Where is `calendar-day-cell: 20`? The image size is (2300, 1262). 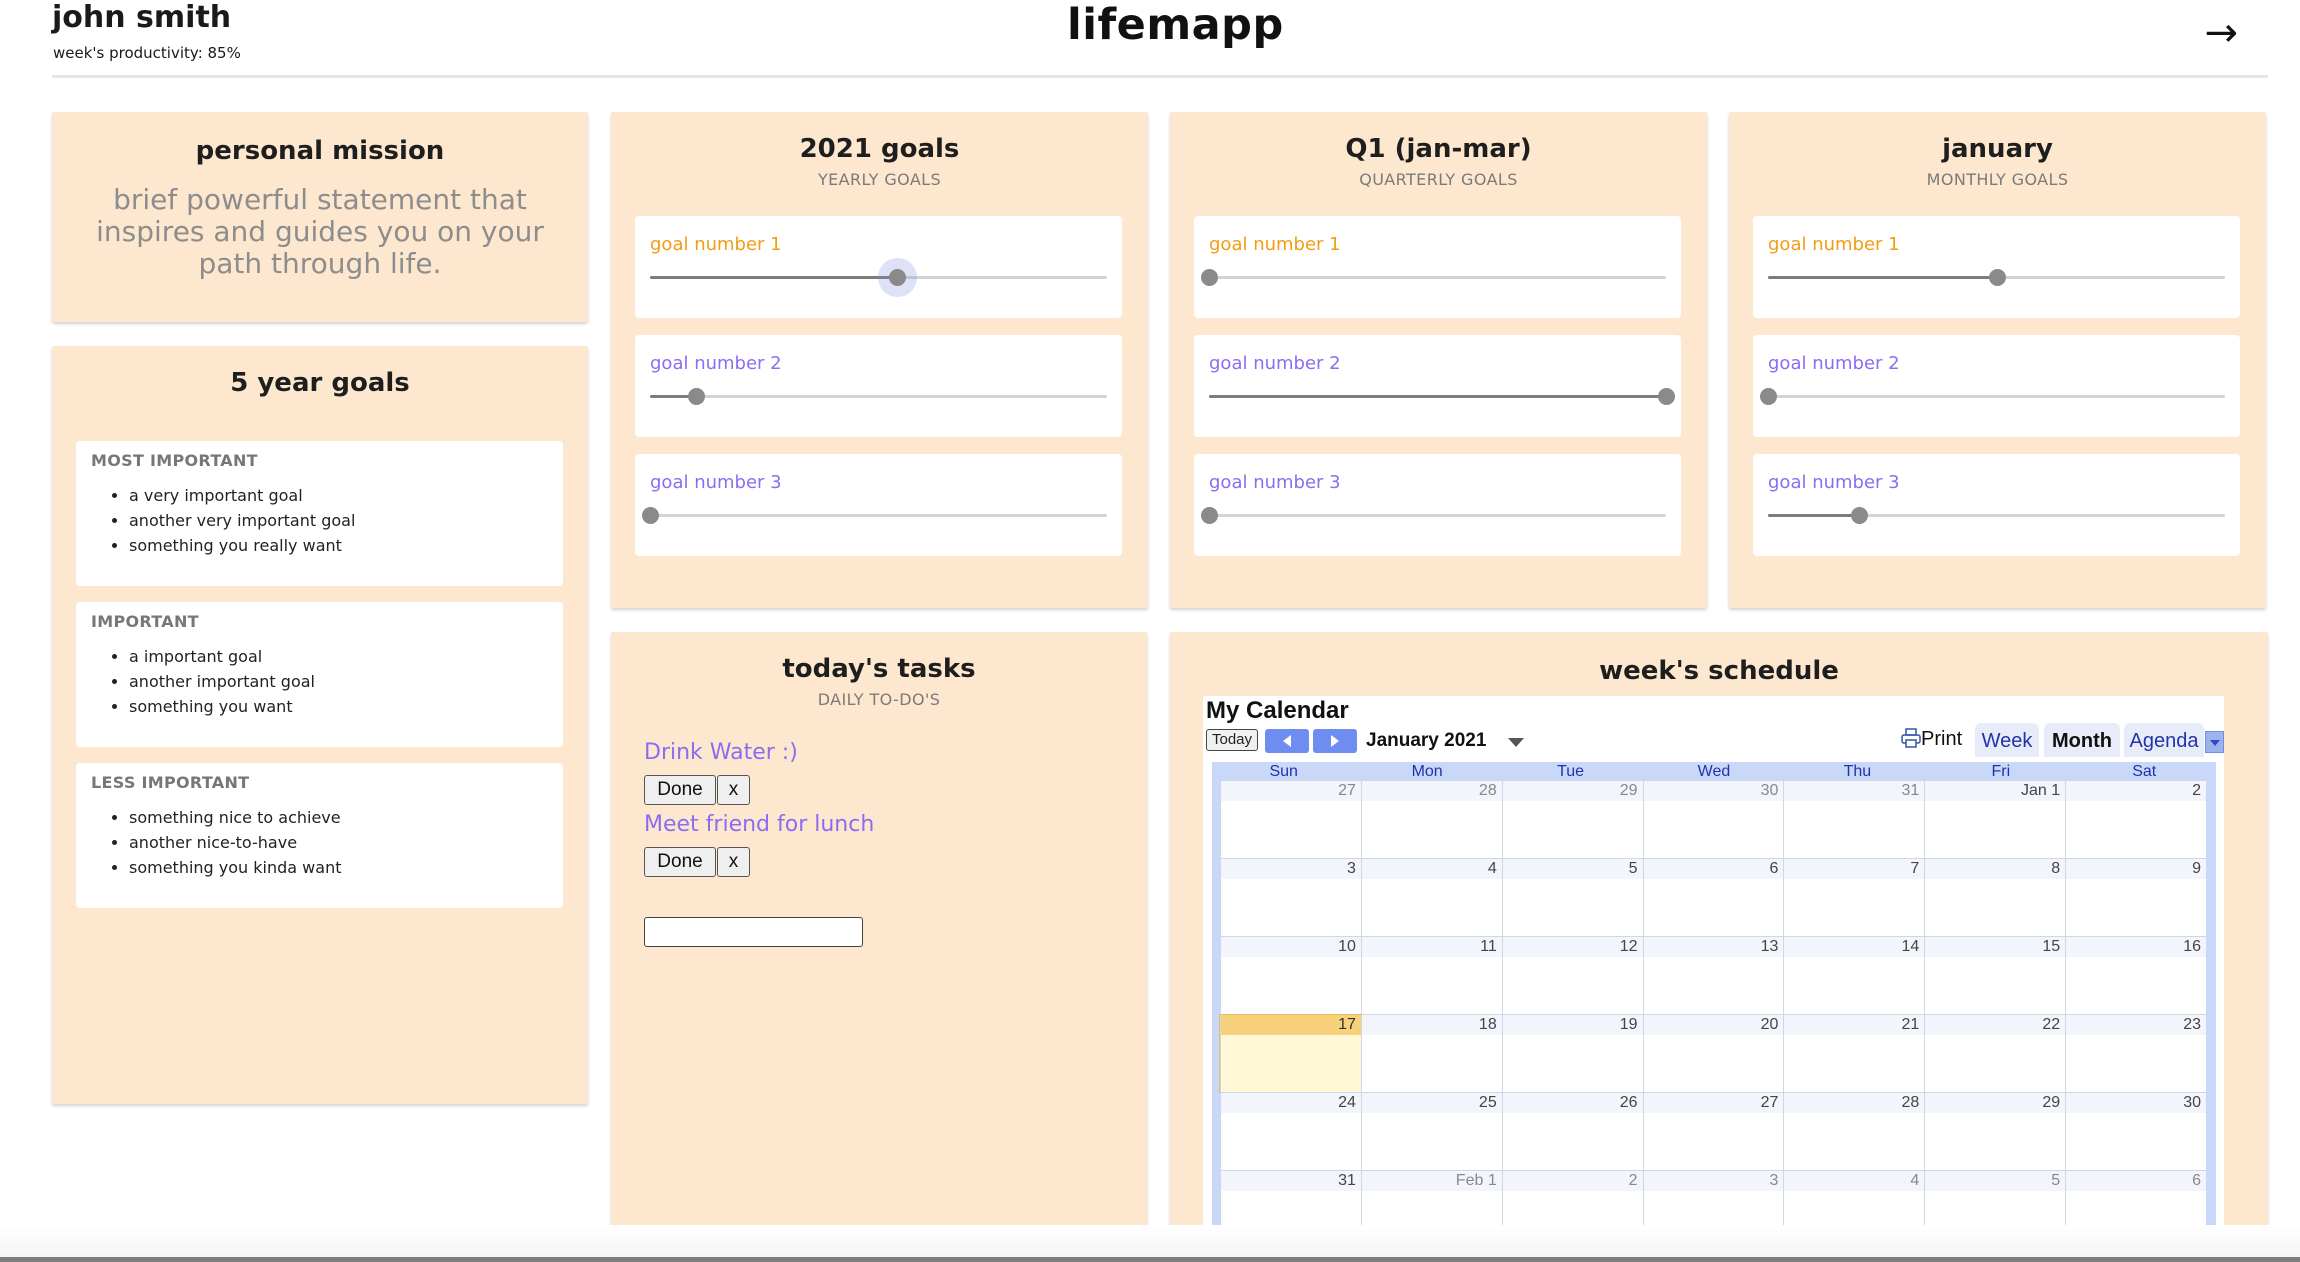 calendar-day-cell: 20 is located at coordinates (1713, 1053).